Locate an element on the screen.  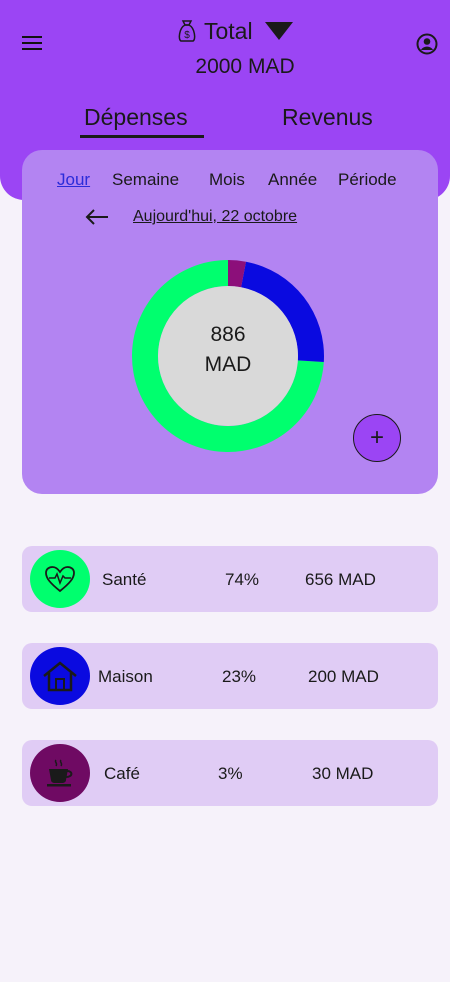
category-percent: 23% is located at coordinates (239, 676).